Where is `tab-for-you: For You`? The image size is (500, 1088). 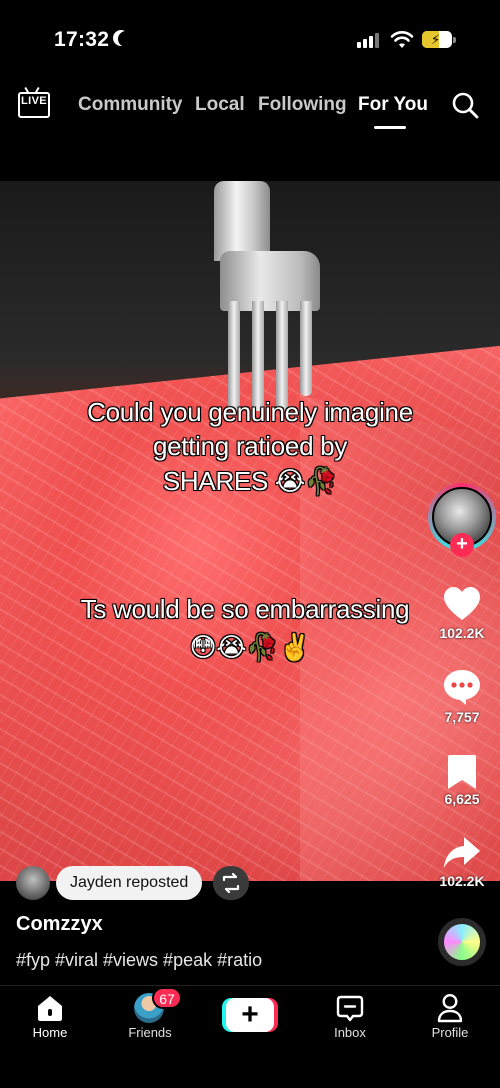
tab-for-you: For You is located at coordinates (393, 105).